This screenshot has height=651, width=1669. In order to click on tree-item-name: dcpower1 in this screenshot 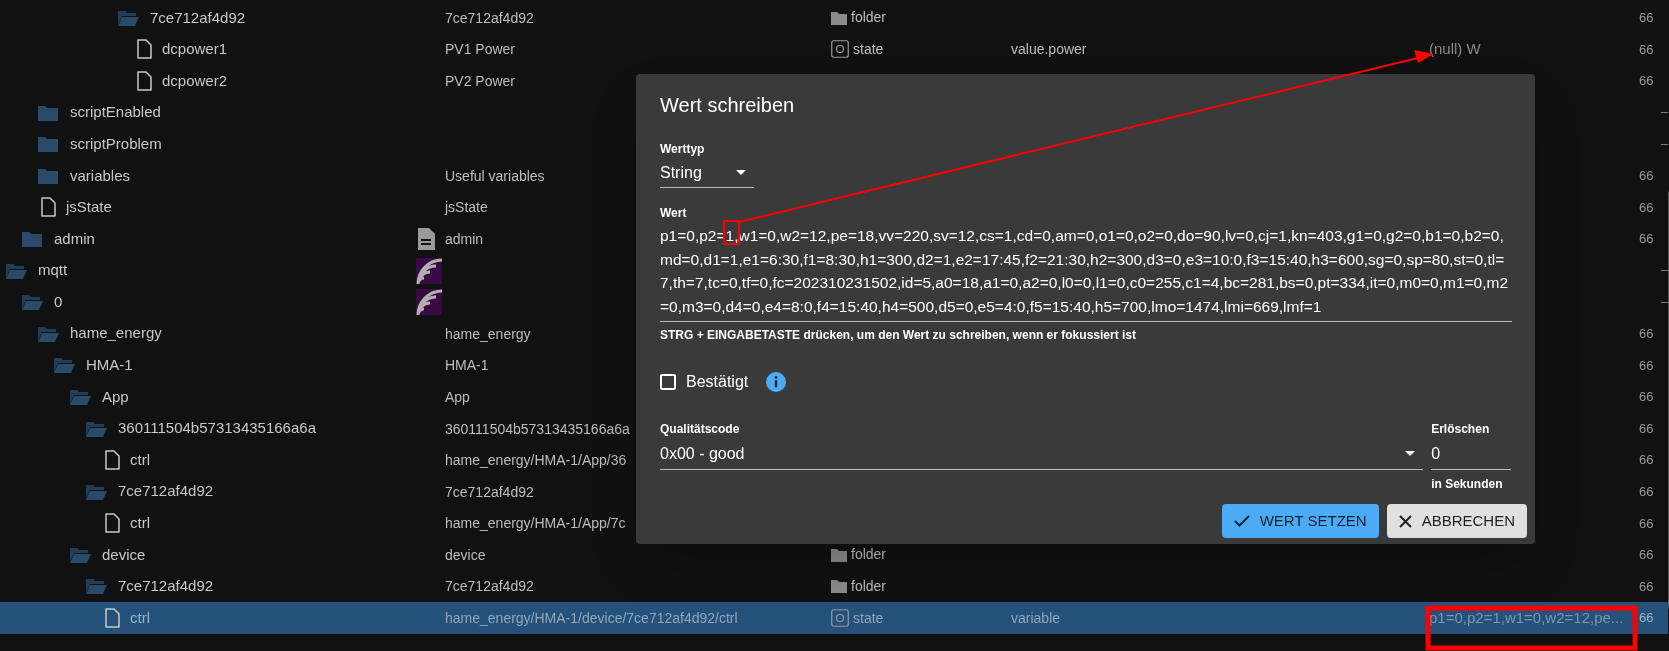, I will do `click(195, 49)`.